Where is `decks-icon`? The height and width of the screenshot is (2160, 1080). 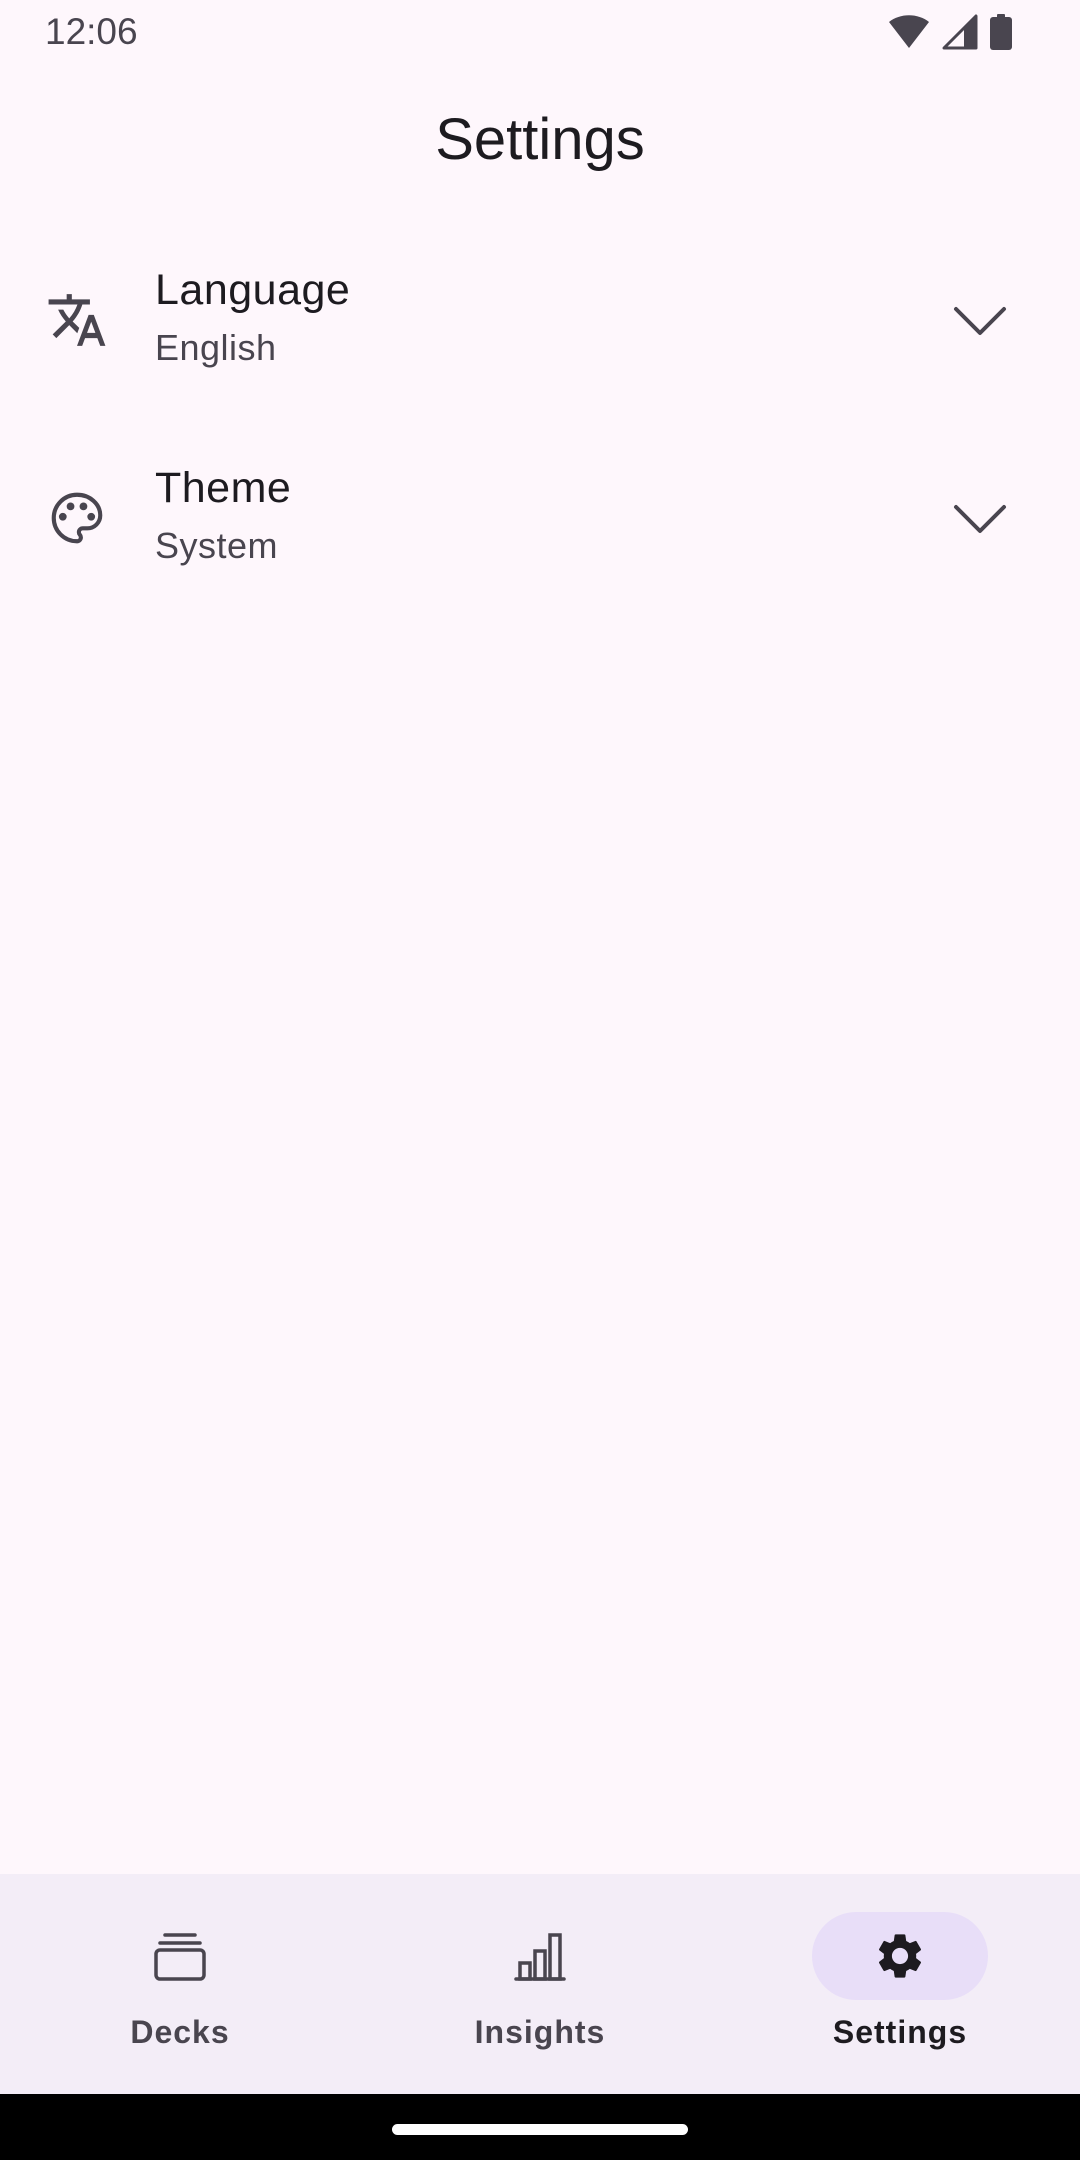 decks-icon is located at coordinates (180, 1957).